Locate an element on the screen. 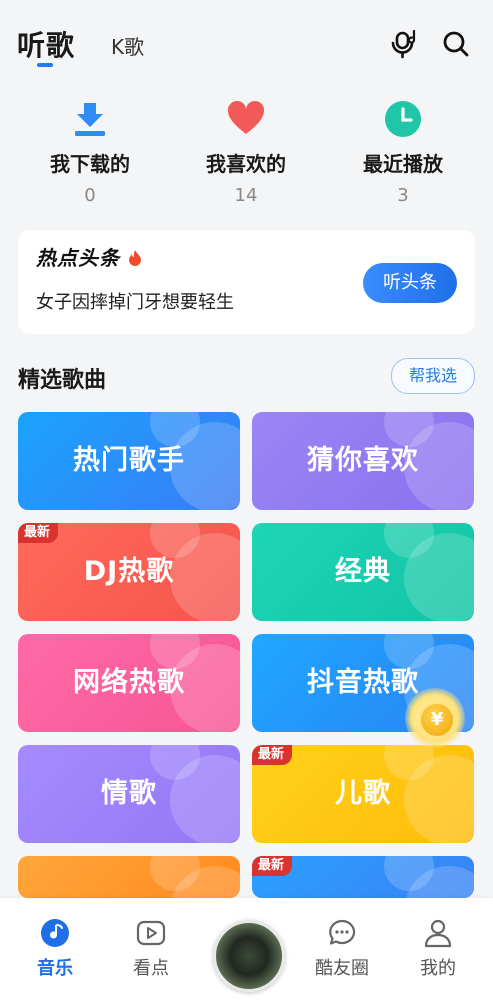 The width and height of the screenshot is (493, 1000). category-tile: 情歌 is located at coordinates (129, 794).